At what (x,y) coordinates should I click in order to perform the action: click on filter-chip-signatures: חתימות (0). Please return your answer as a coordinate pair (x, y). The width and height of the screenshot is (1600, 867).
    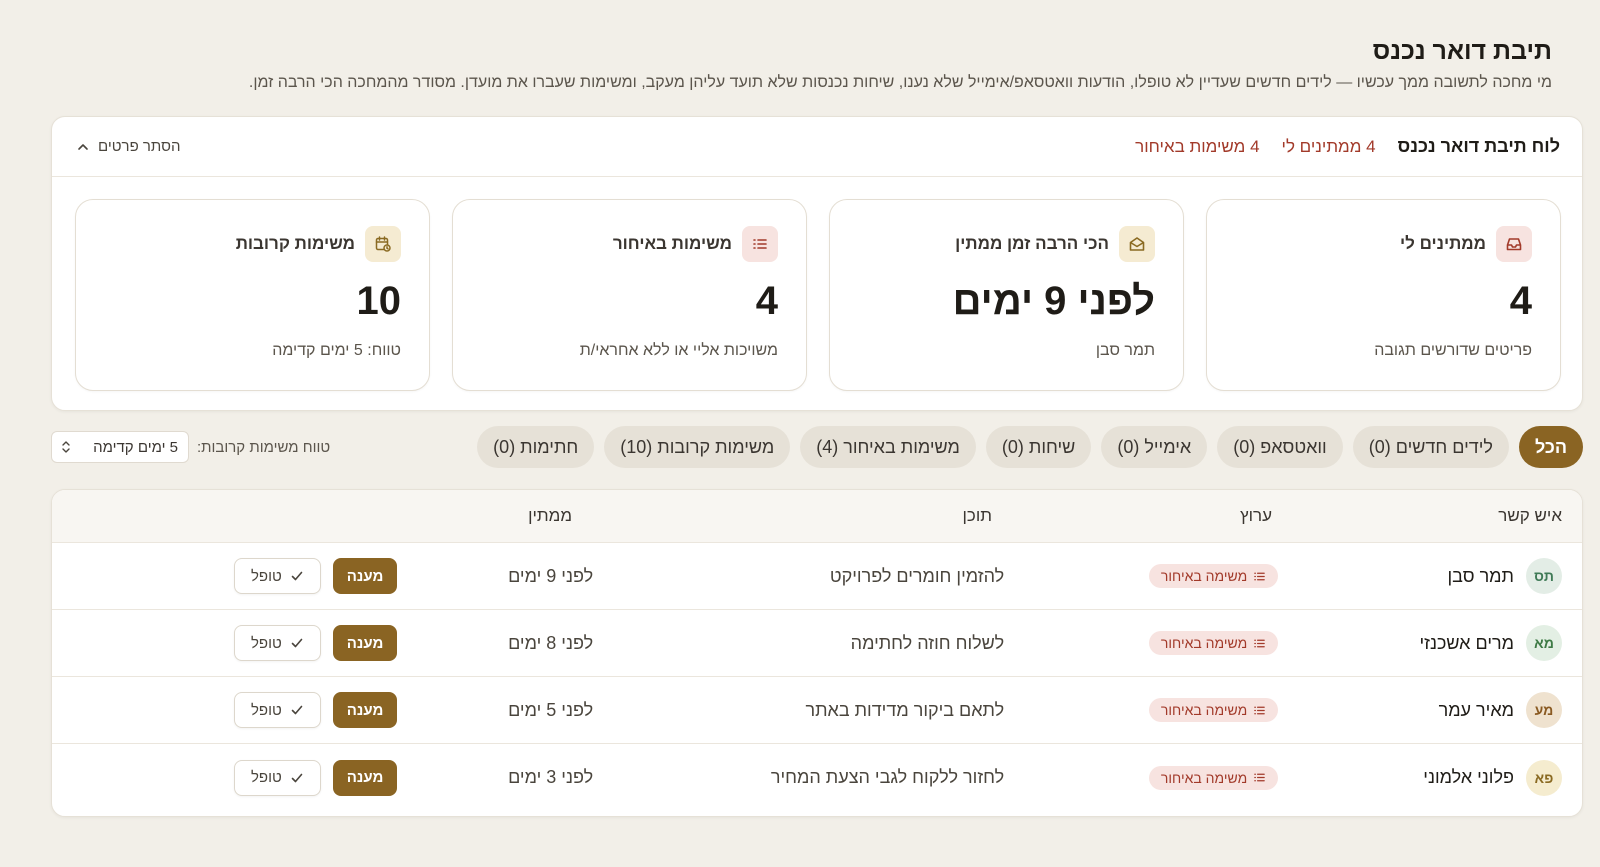
    Looking at the image, I should click on (536, 447).